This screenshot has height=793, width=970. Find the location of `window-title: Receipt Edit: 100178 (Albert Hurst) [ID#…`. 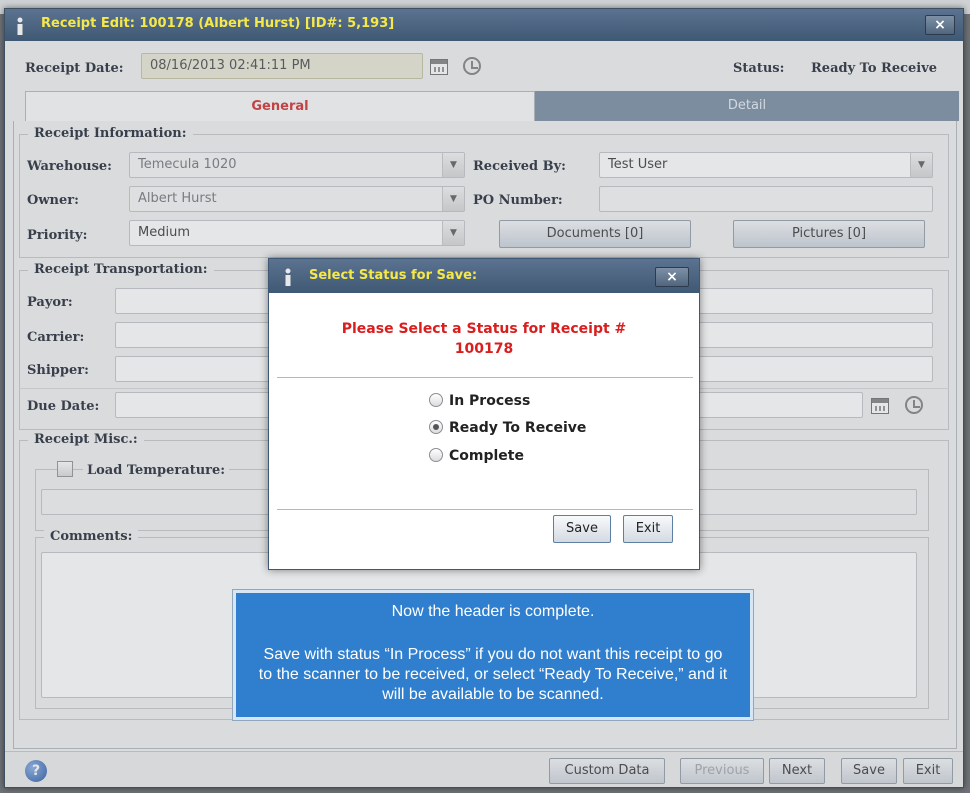

window-title: Receipt Edit: 100178 (Albert Hurst) [ID#… is located at coordinates (218, 23).